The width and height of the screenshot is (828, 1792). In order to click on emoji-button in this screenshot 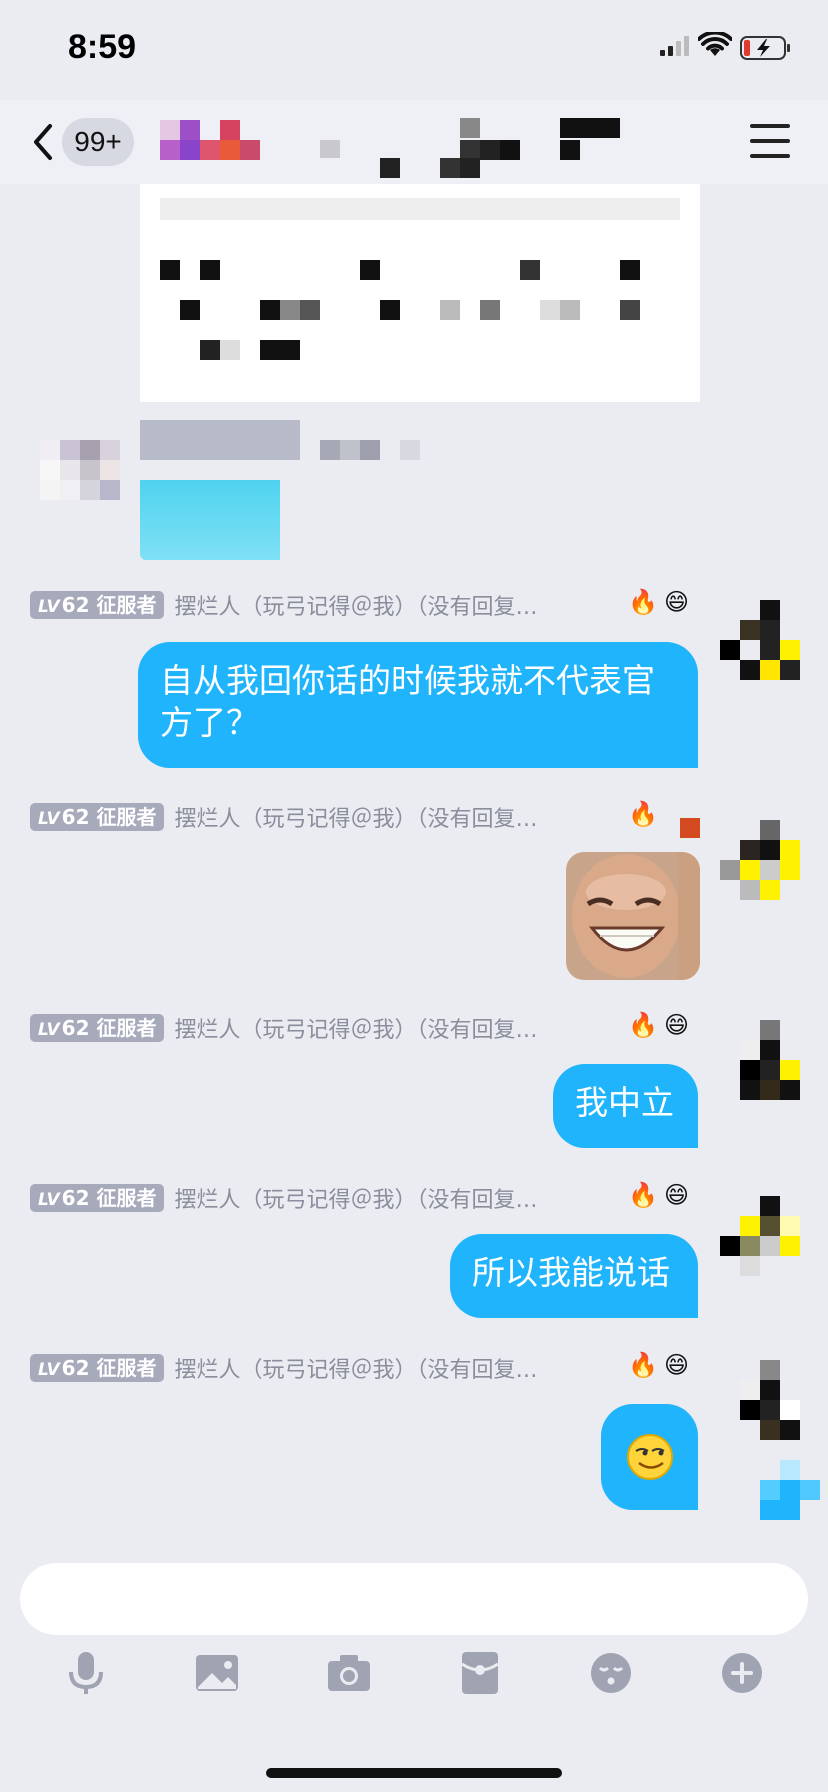, I will do `click(611, 1673)`.